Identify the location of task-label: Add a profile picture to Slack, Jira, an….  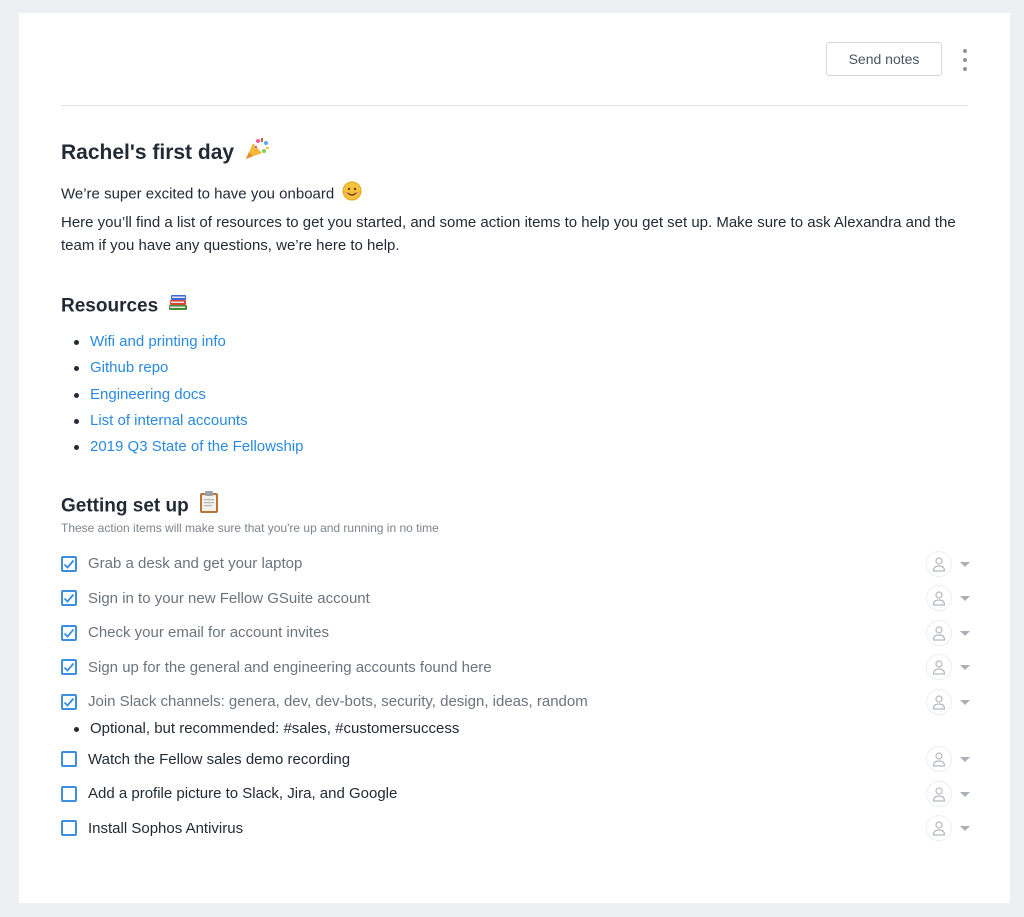
(243, 794).